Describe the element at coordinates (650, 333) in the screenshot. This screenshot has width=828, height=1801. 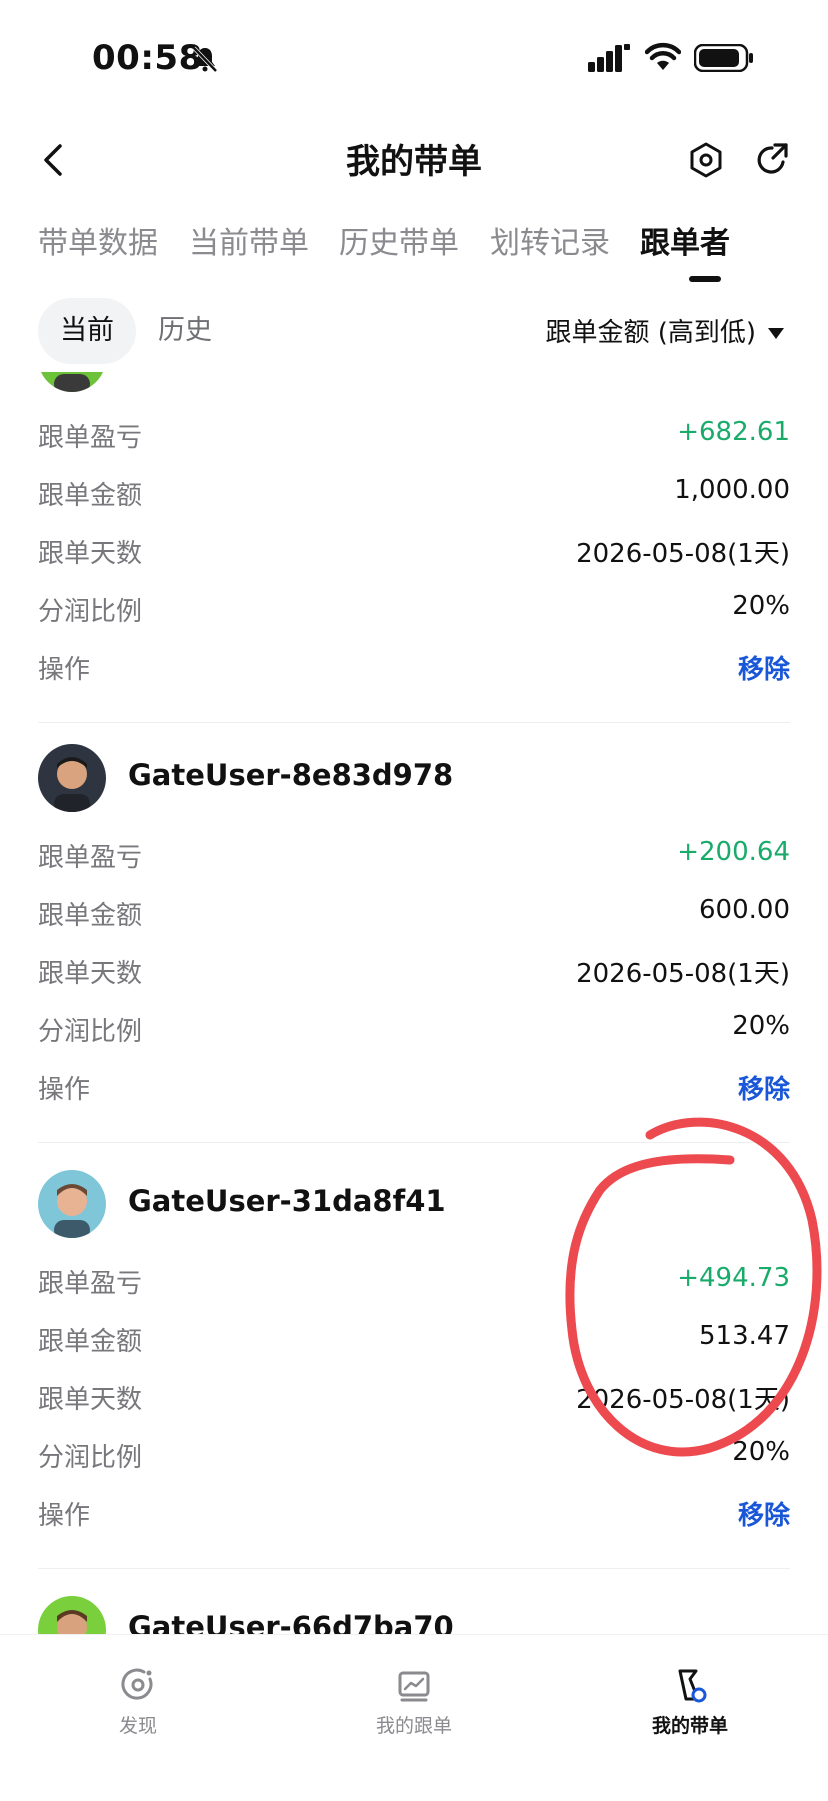
I see `sort-label: 跟单金额 (高到低)` at that location.